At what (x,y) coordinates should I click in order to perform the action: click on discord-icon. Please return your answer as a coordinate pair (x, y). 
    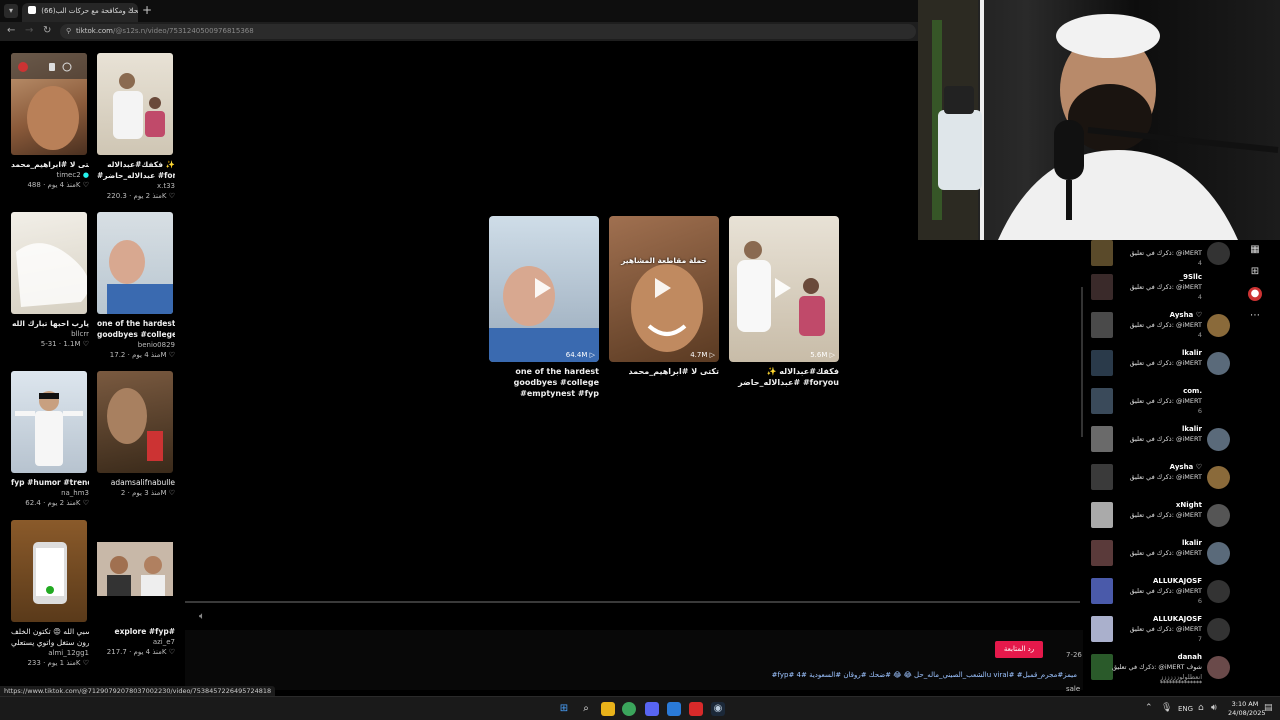
    Looking at the image, I should click on (652, 709).